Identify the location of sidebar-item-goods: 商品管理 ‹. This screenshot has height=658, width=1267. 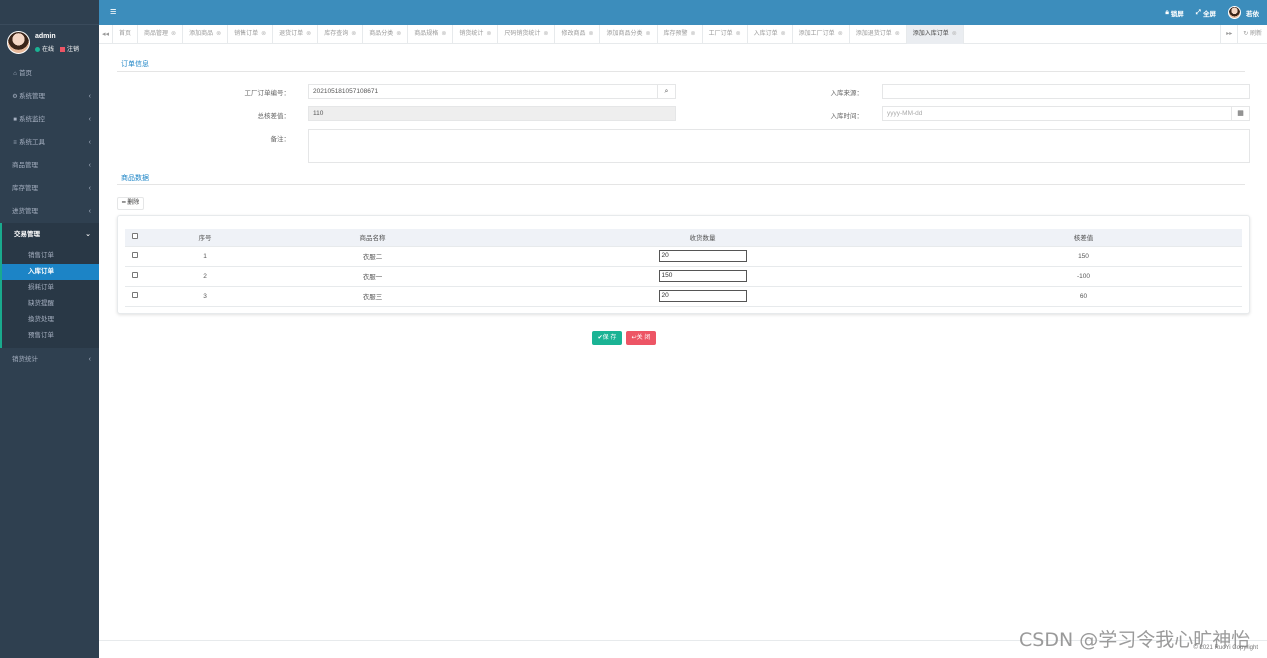
(49, 165).